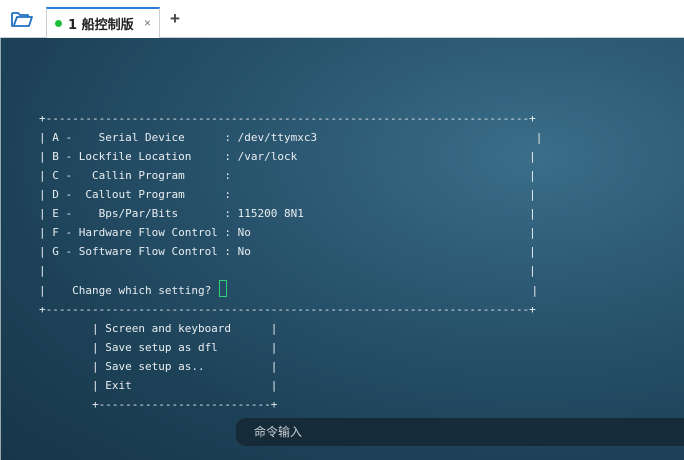 The height and width of the screenshot is (460, 684). What do you see at coordinates (291, 137) in the screenshot?
I see `setup-line: | A - Serial Device : /dev/ttymxc3 |` at bounding box center [291, 137].